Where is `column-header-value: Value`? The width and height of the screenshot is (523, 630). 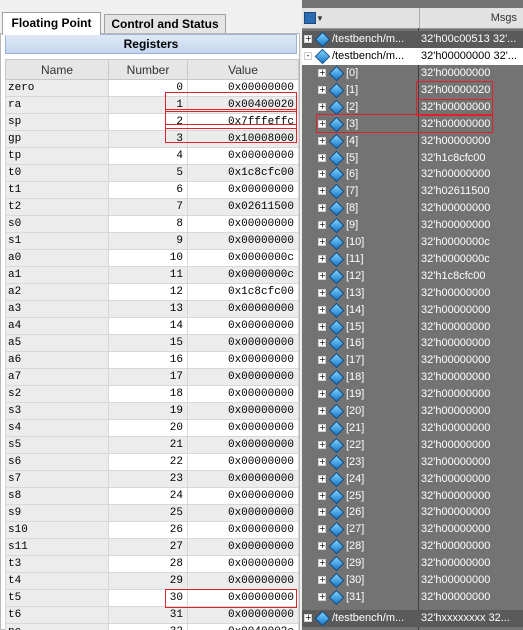
column-header-value: Value is located at coordinates (243, 69).